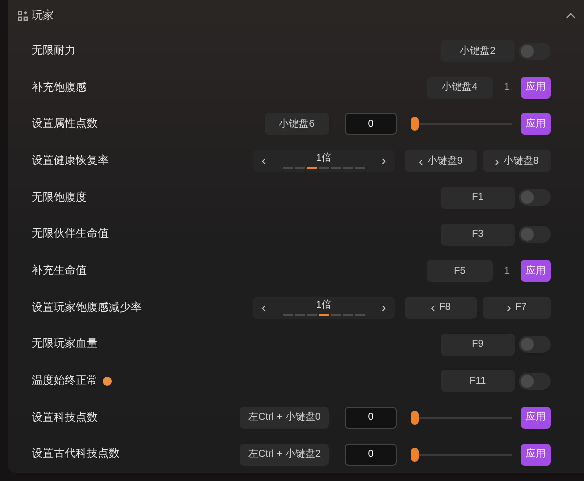 This screenshot has width=584, height=481. Describe the element at coordinates (478, 345) in the screenshot. I see `hotkey-button: F9` at that location.